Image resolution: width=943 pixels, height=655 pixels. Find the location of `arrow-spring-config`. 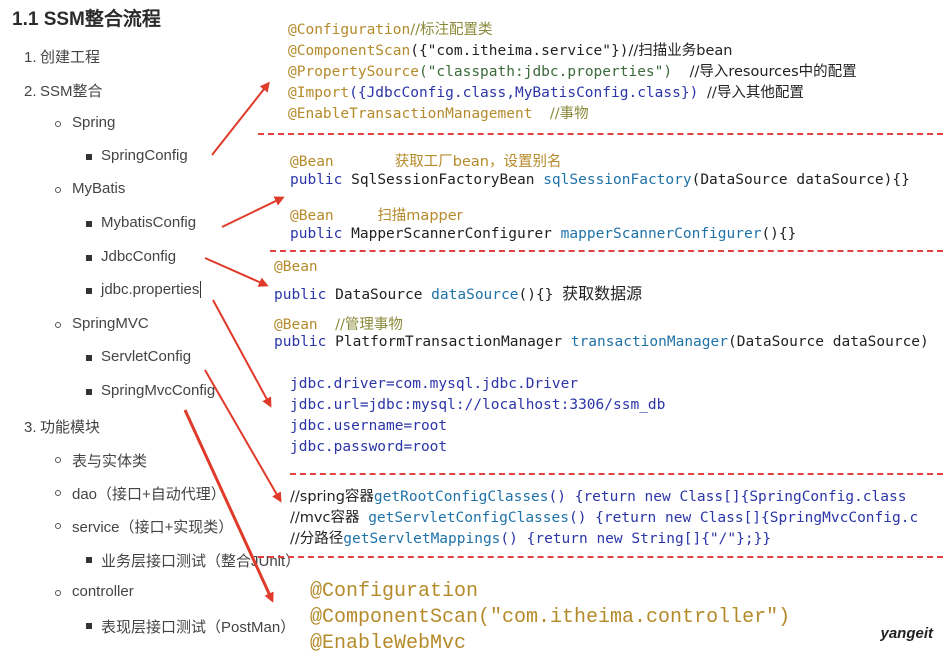

arrow-spring-config is located at coordinates (240, 118).